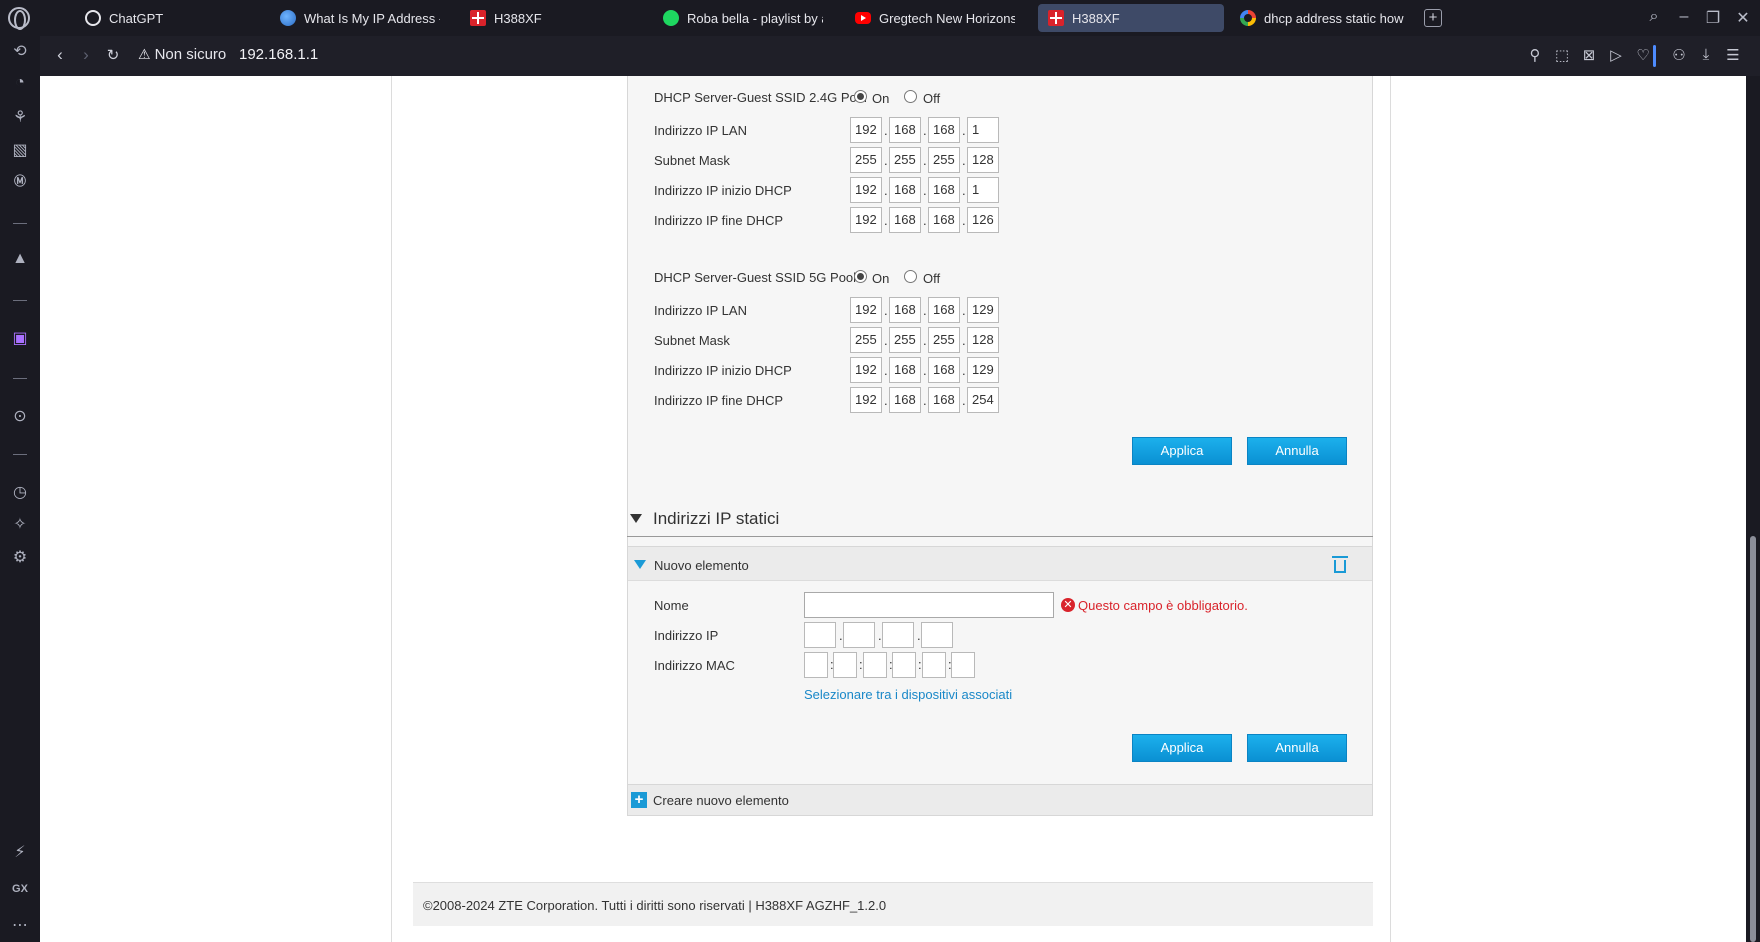 This screenshot has width=1760, height=942. I want to click on new-tab-icon: +, so click(1433, 18).